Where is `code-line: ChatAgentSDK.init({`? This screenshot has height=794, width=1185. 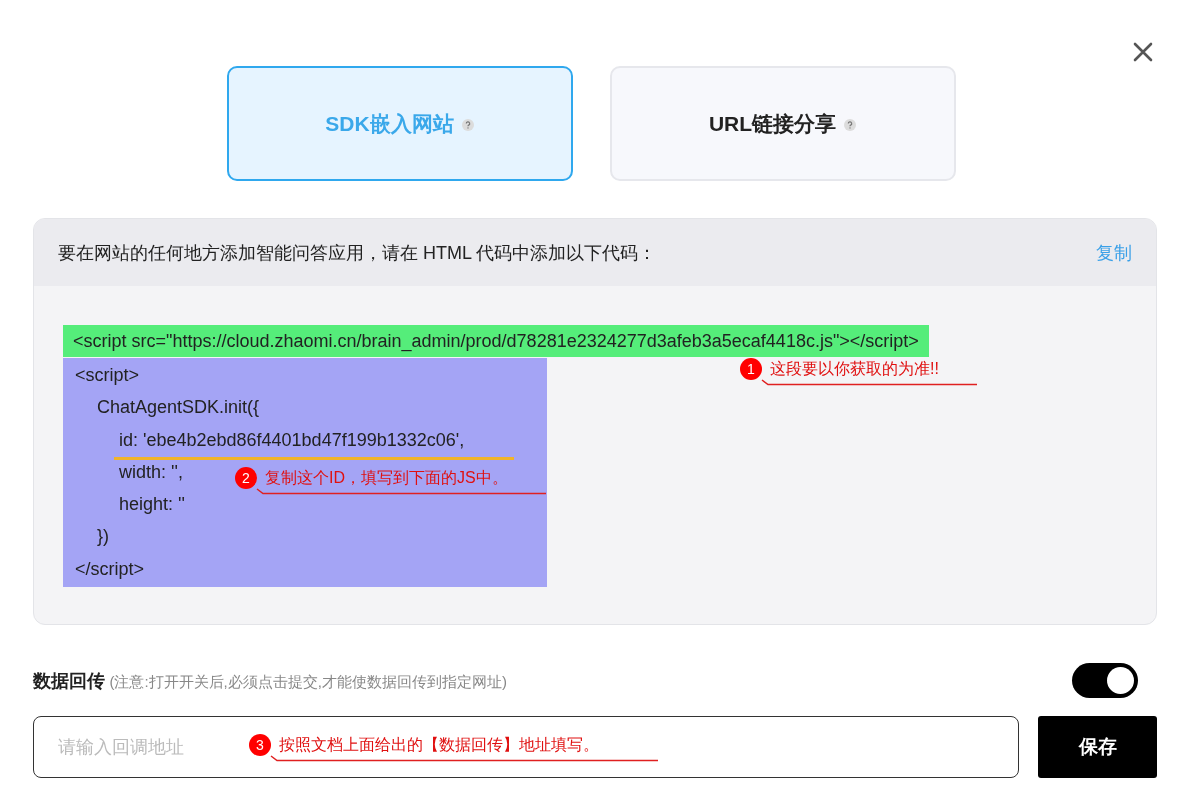
code-line: ChatAgentSDK.init({ is located at coordinates (178, 408).